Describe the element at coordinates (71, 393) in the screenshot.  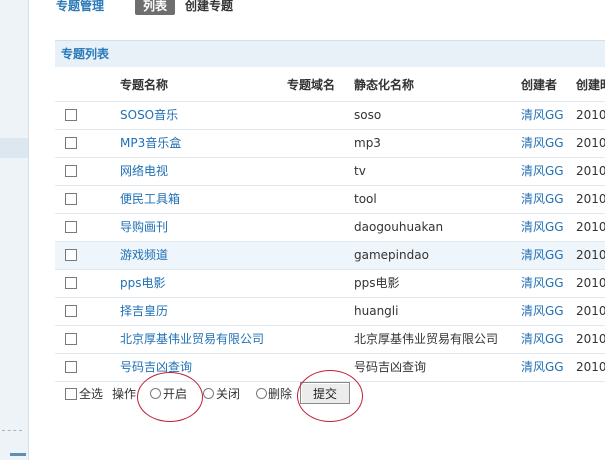
I see `select-all-checkbox` at that location.